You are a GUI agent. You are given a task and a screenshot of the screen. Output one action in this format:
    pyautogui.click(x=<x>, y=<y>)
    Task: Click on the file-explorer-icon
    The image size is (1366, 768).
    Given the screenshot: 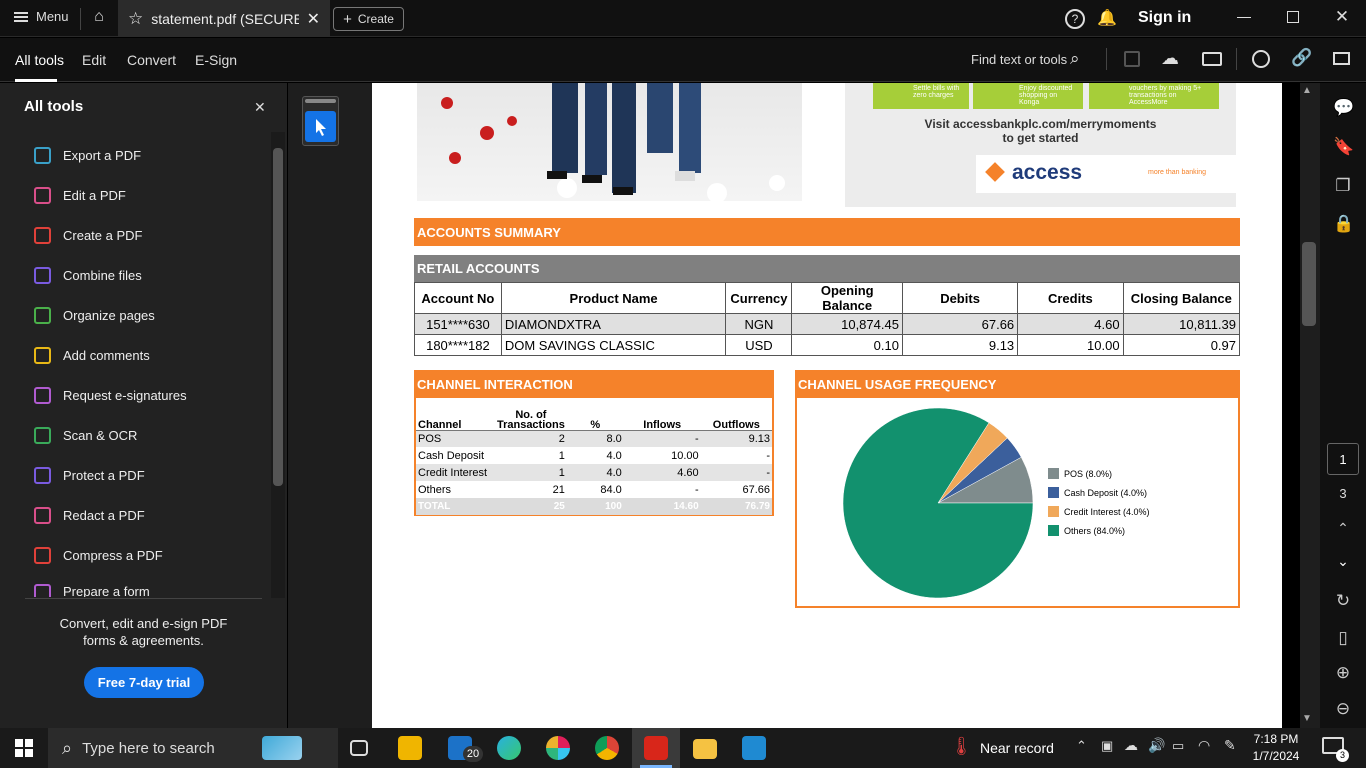 What is the action you would take?
    pyautogui.click(x=705, y=749)
    